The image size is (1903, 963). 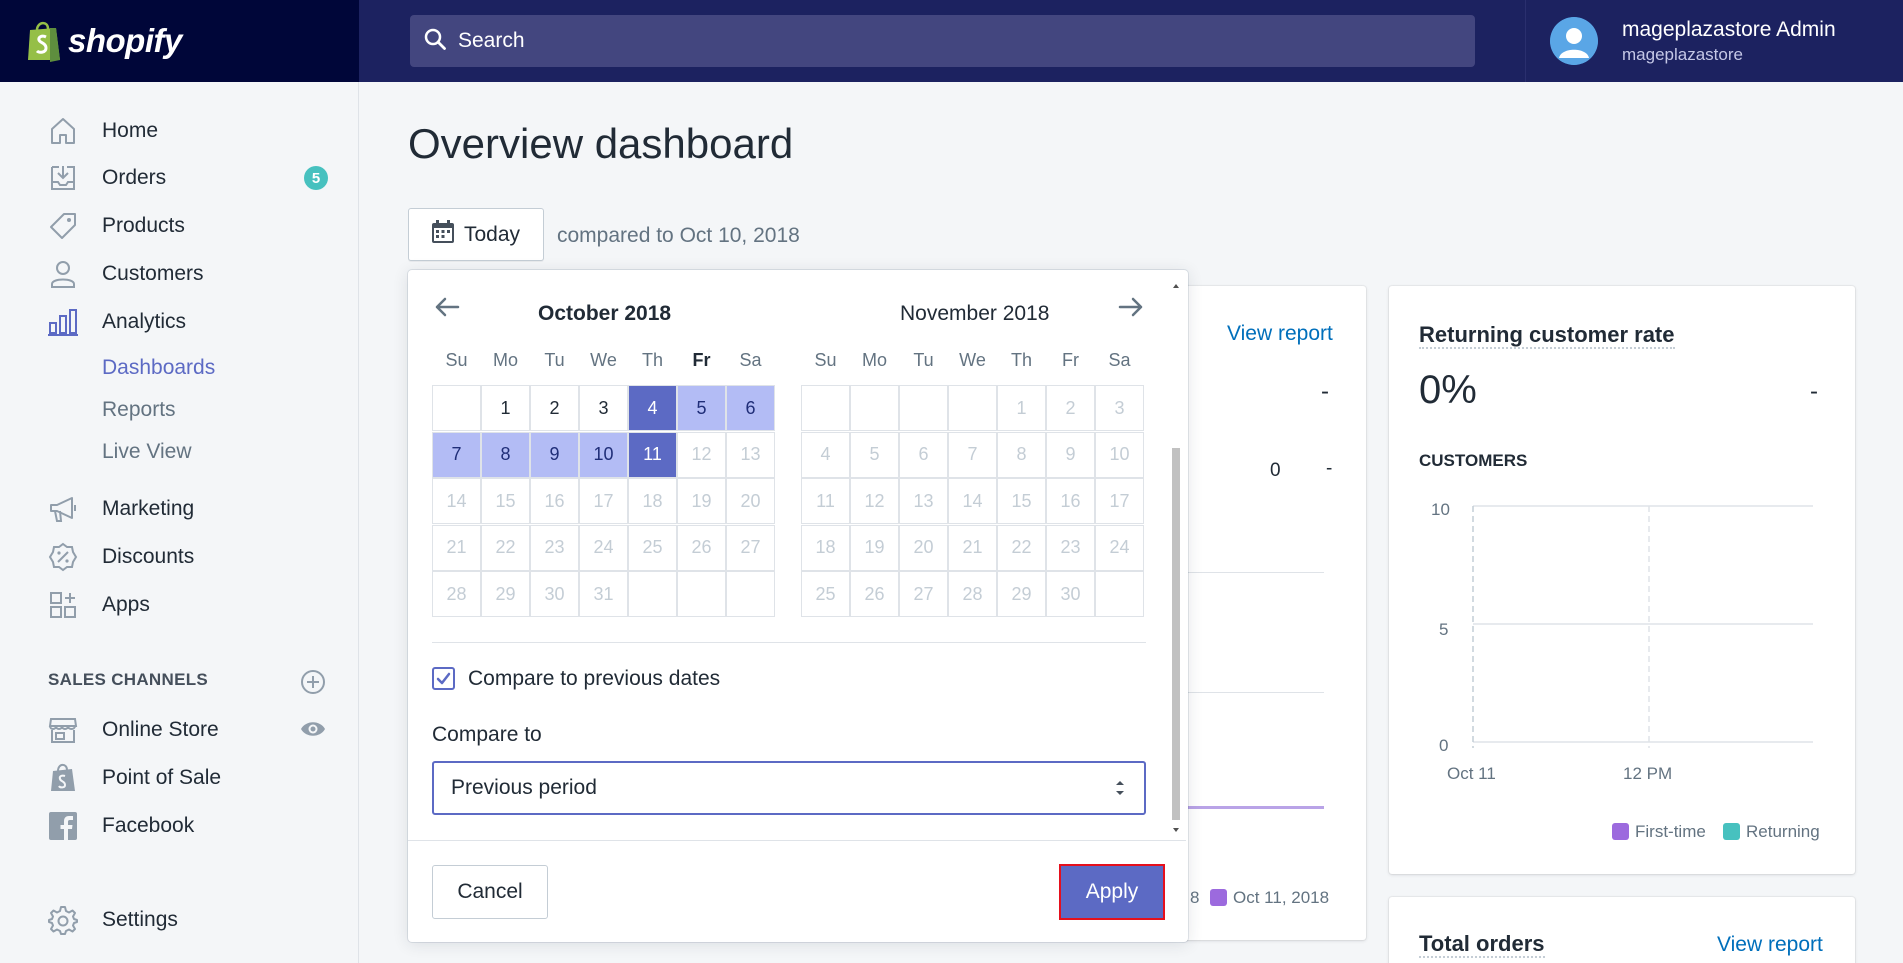 I want to click on total-orders-card: Total orders View report, so click(x=1622, y=930).